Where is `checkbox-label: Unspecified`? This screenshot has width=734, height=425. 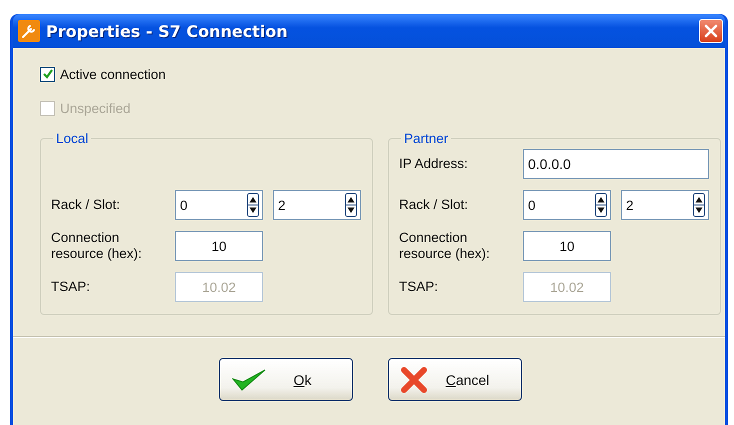
checkbox-label: Unspecified is located at coordinates (95, 108).